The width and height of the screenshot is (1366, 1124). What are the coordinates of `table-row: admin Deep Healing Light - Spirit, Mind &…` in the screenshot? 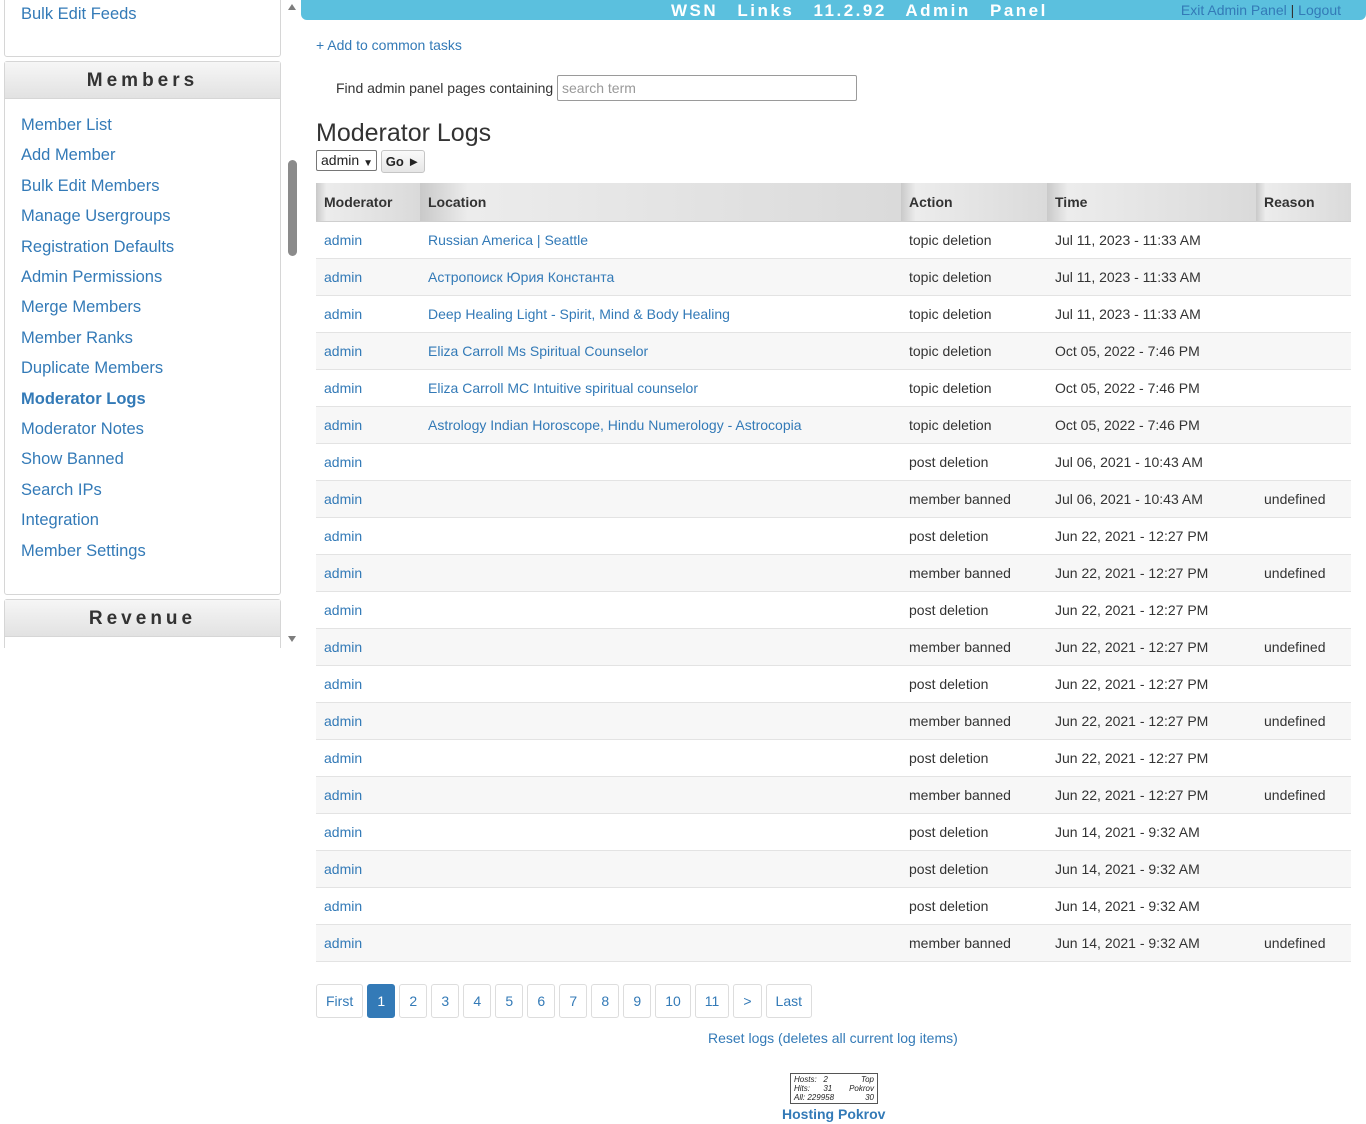 It's located at (833, 314).